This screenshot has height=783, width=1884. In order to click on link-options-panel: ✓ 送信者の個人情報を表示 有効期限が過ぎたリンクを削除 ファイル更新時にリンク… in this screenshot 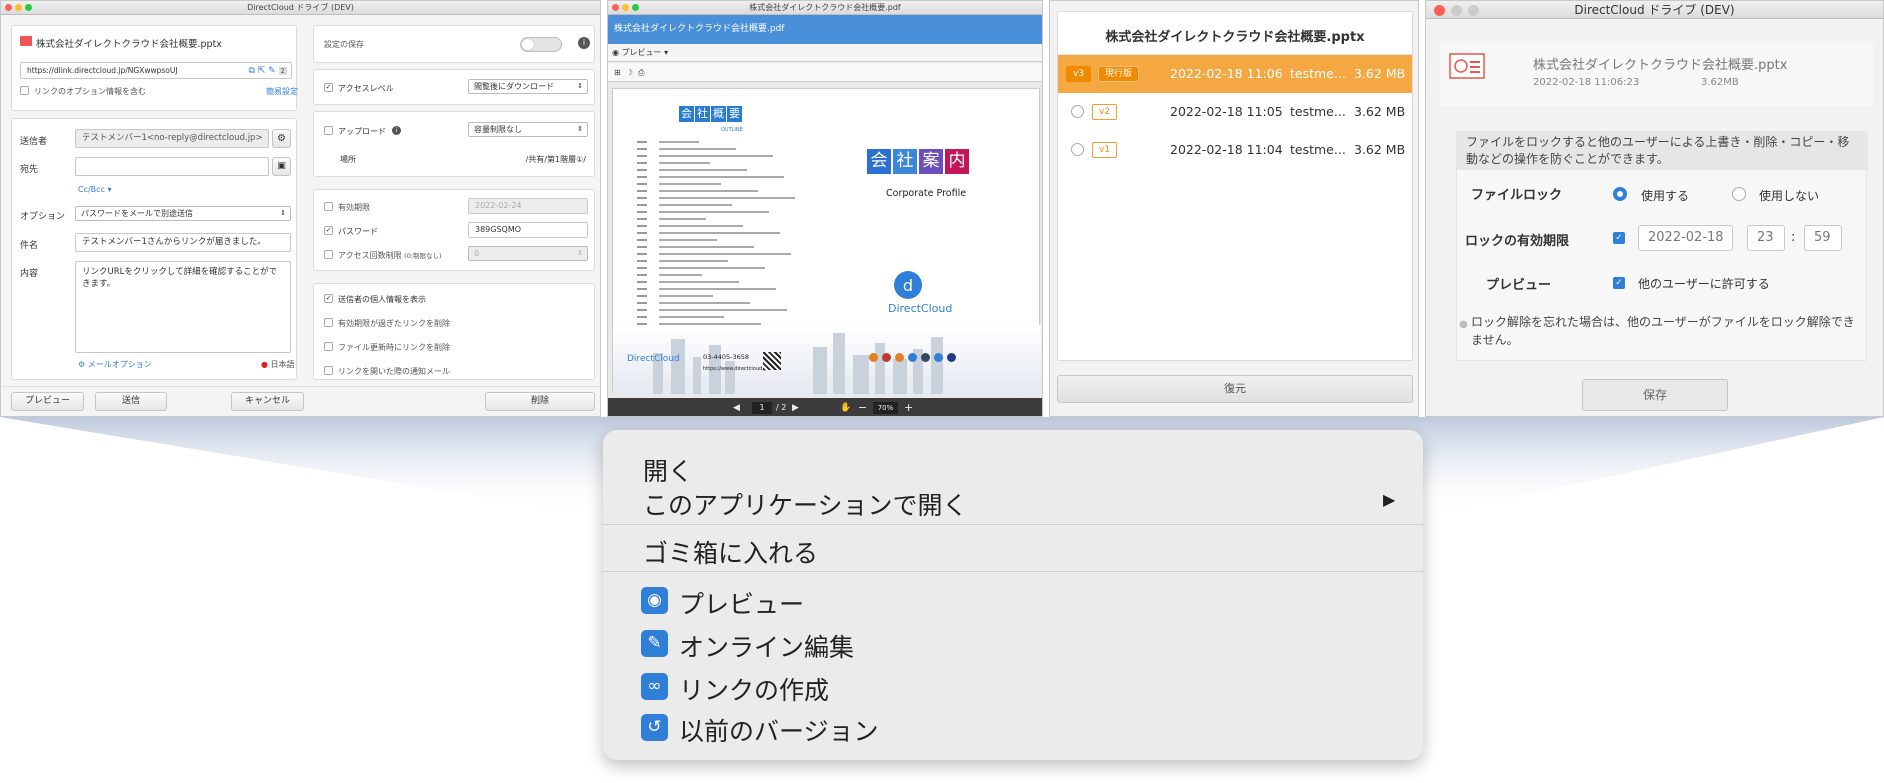, I will do `click(454, 331)`.